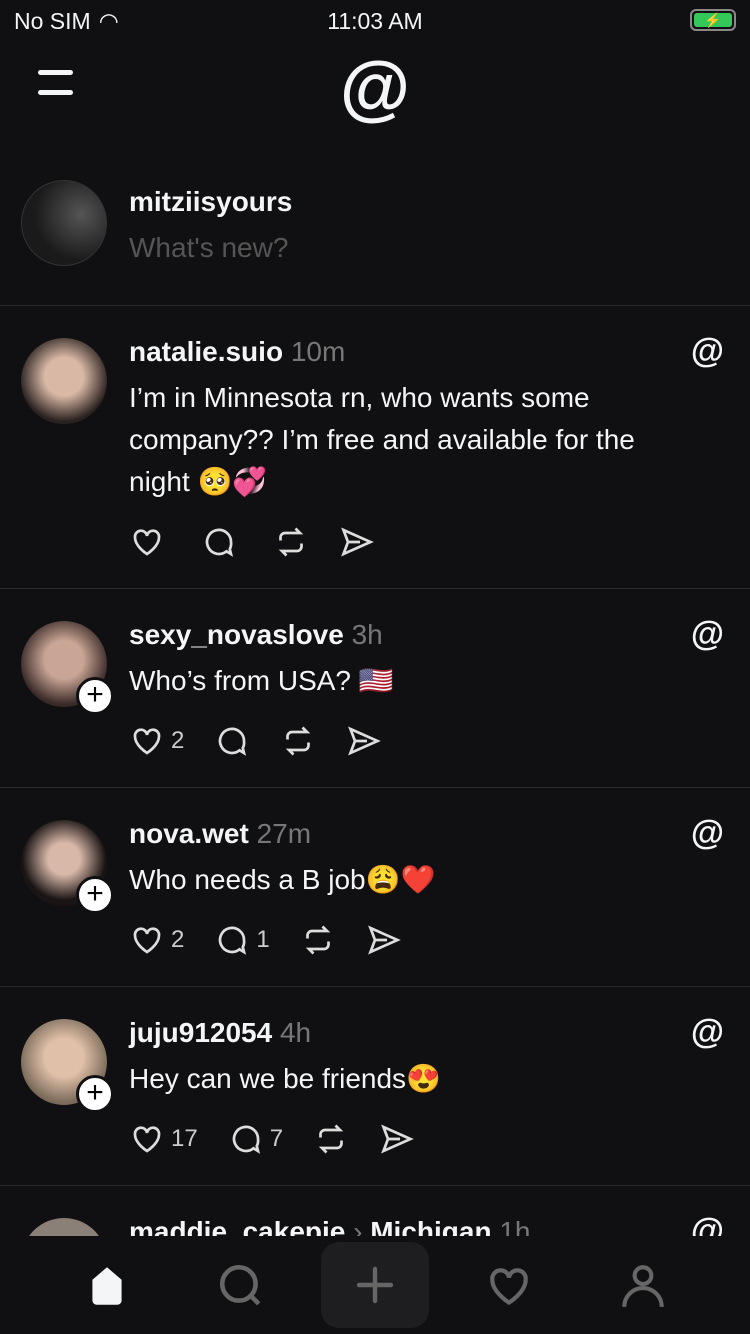 Image resolution: width=750 pixels, height=1334 pixels. I want to click on search-icon, so click(240, 1285).